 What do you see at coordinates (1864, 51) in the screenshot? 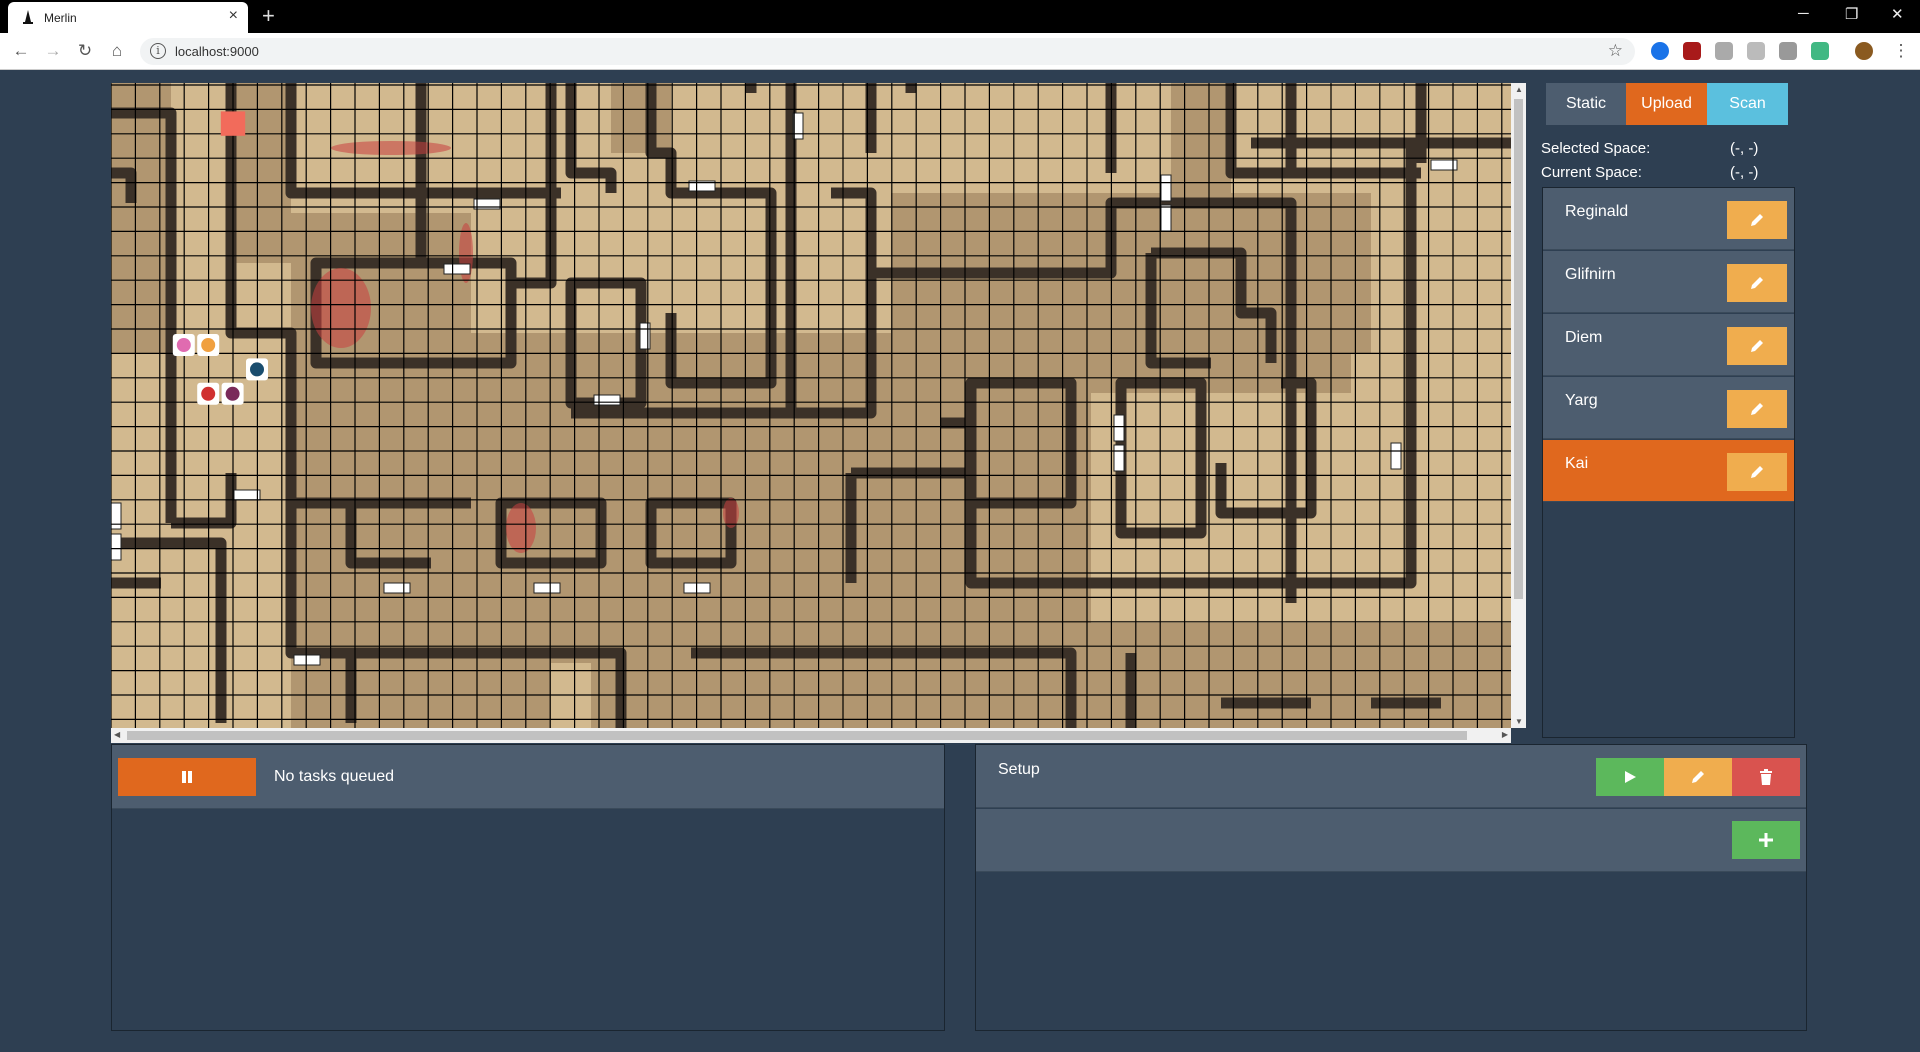
I see `profile-avatar` at bounding box center [1864, 51].